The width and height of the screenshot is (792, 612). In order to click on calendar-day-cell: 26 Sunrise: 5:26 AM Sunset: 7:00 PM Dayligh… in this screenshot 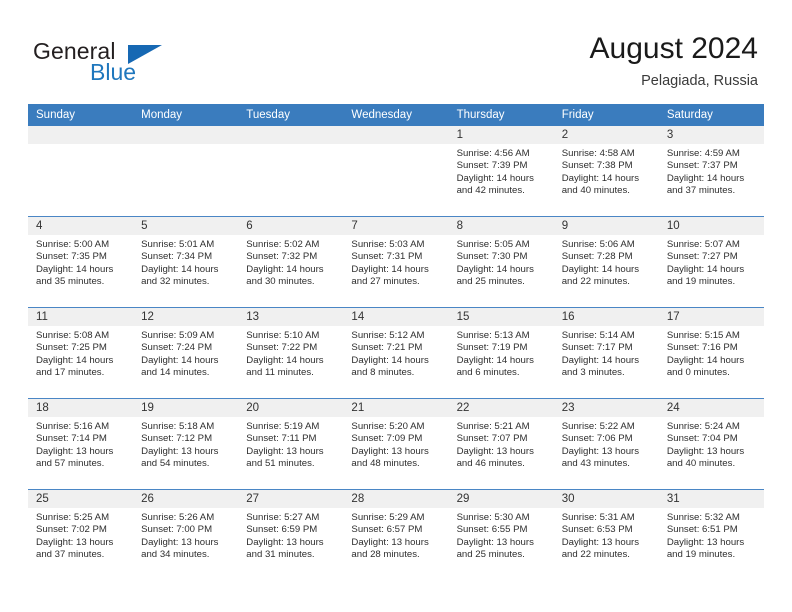, I will do `click(186, 534)`.